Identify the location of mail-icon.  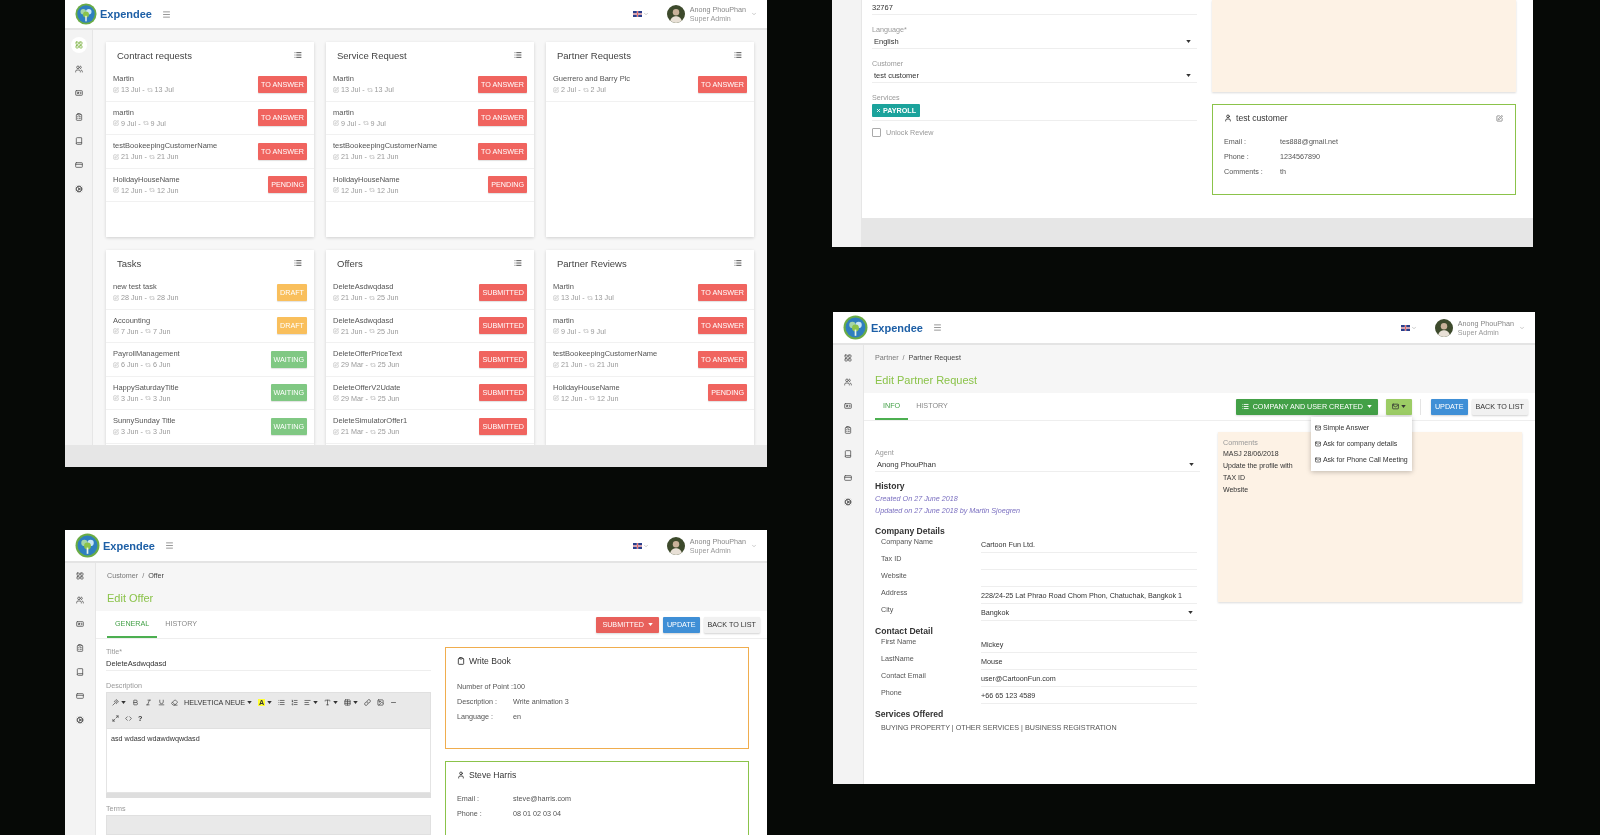
(1395, 406).